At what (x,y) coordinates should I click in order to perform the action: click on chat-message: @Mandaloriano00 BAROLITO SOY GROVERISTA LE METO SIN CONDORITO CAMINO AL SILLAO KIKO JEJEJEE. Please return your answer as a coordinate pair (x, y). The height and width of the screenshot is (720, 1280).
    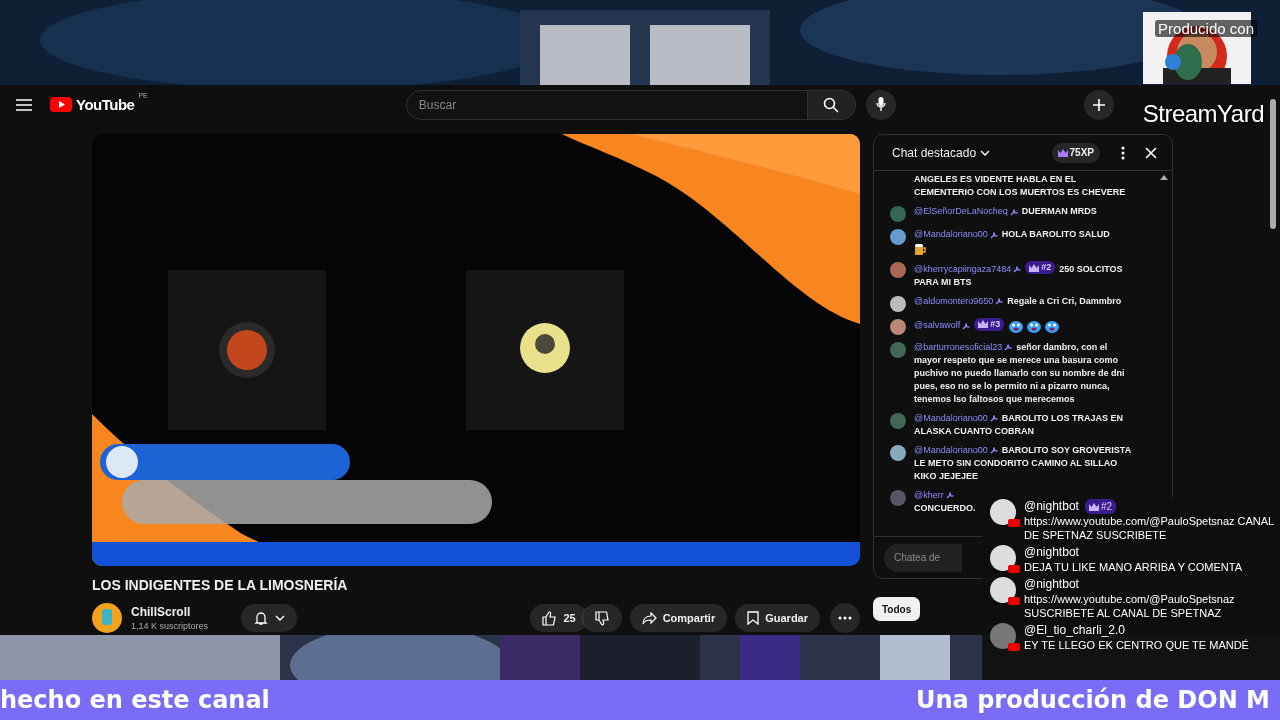
    Looking at the image, I should click on (1023, 463).